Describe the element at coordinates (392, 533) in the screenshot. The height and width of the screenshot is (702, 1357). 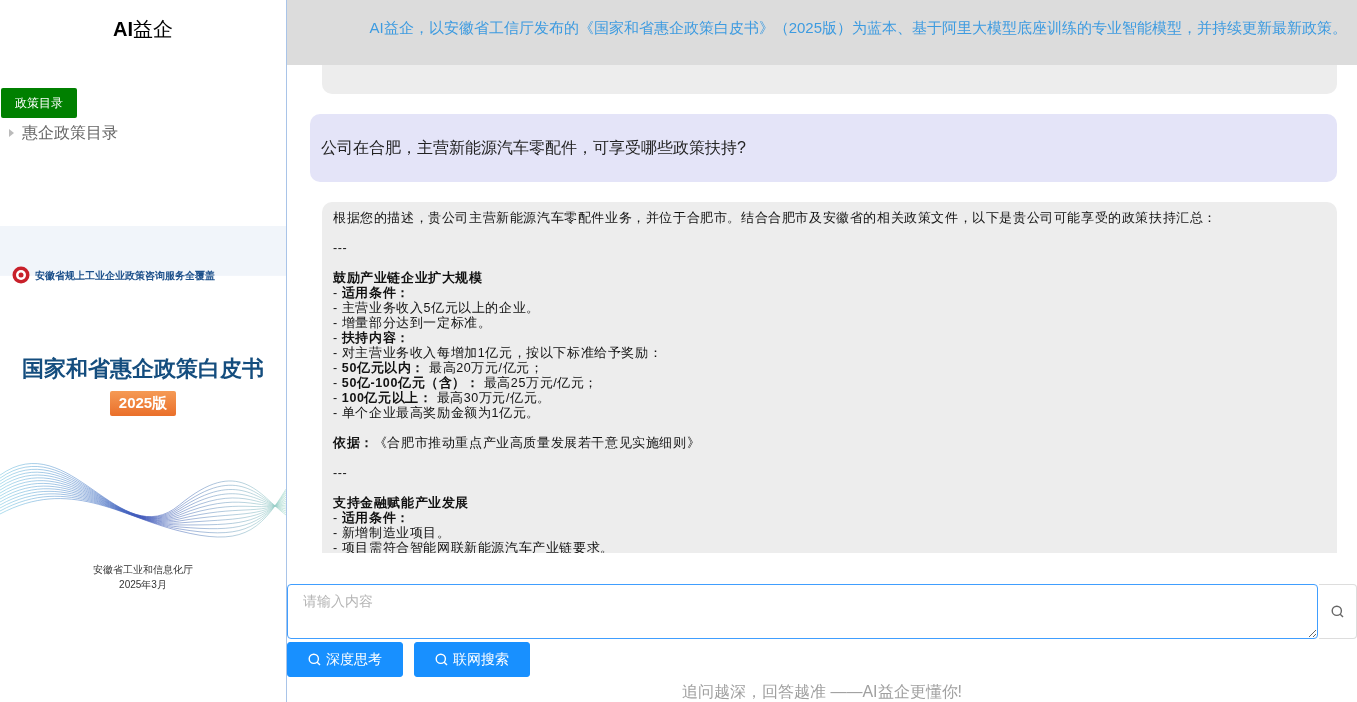
I see `reply-line: - 新增制造业项目。` at that location.